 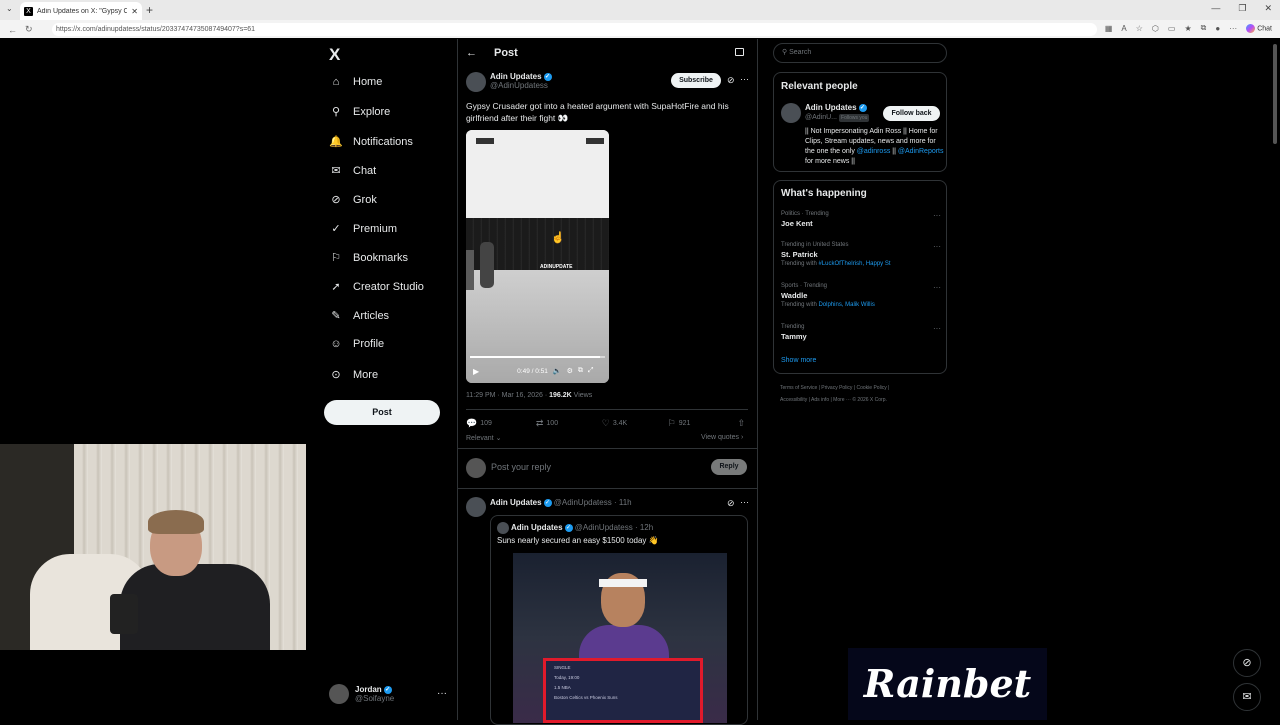 I want to click on volume-icon: 🔈, so click(x=557, y=371).